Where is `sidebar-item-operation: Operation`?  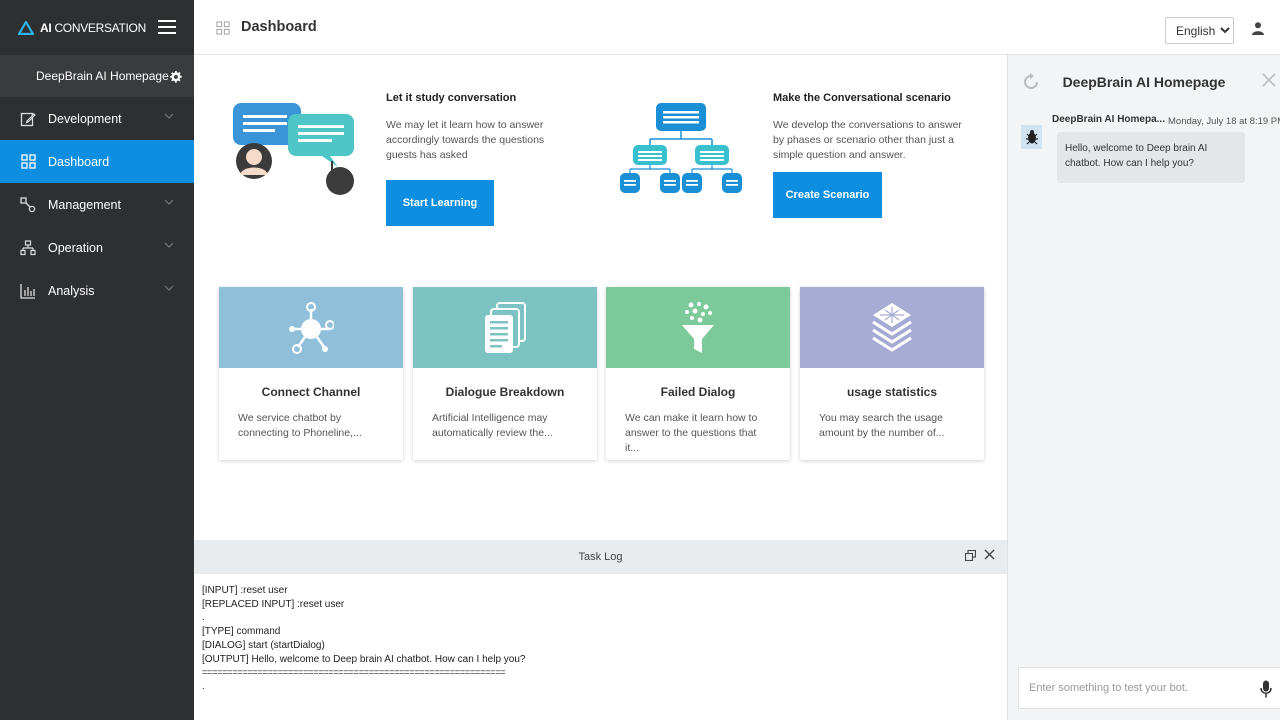
sidebar-item-operation: Operation is located at coordinates (97, 247).